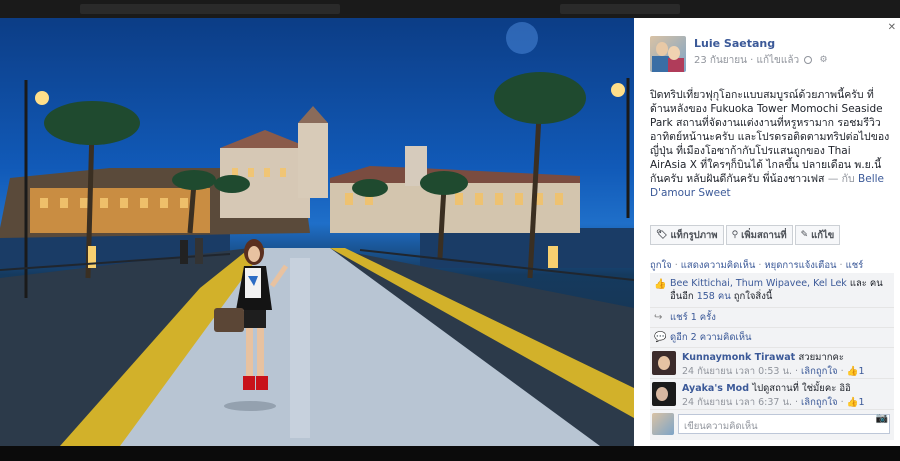 The image size is (900, 461). Describe the element at coordinates (450, 9) in the screenshot. I see `top-overlay-strip` at that location.